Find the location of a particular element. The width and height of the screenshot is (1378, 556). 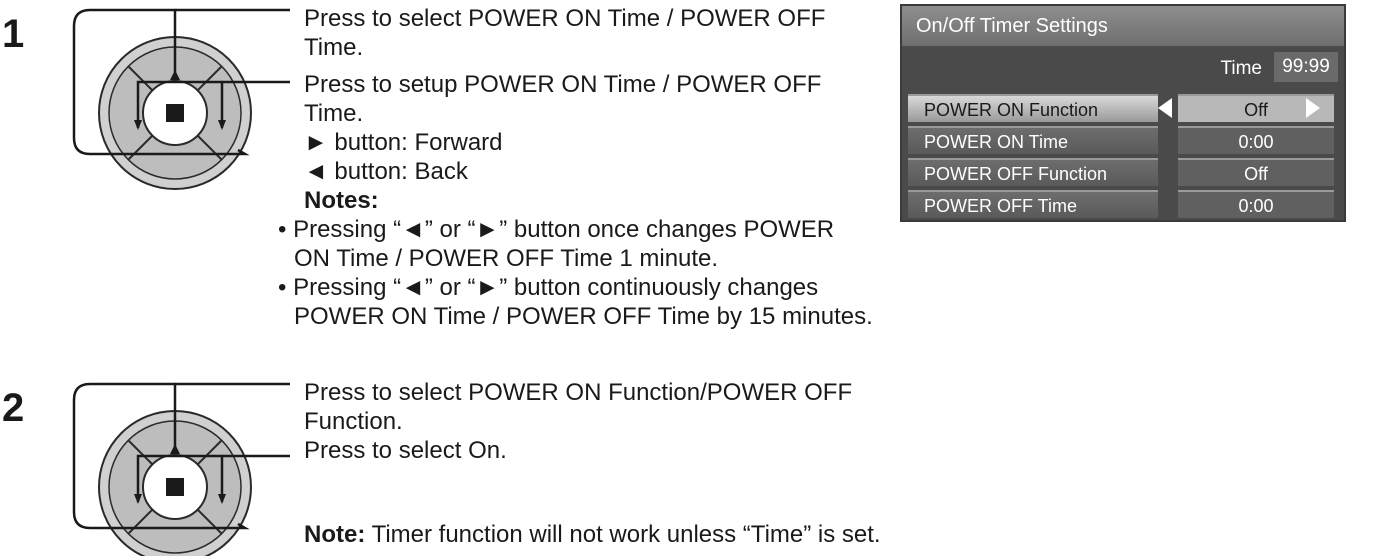

row-value: Off is located at coordinates (1256, 172).